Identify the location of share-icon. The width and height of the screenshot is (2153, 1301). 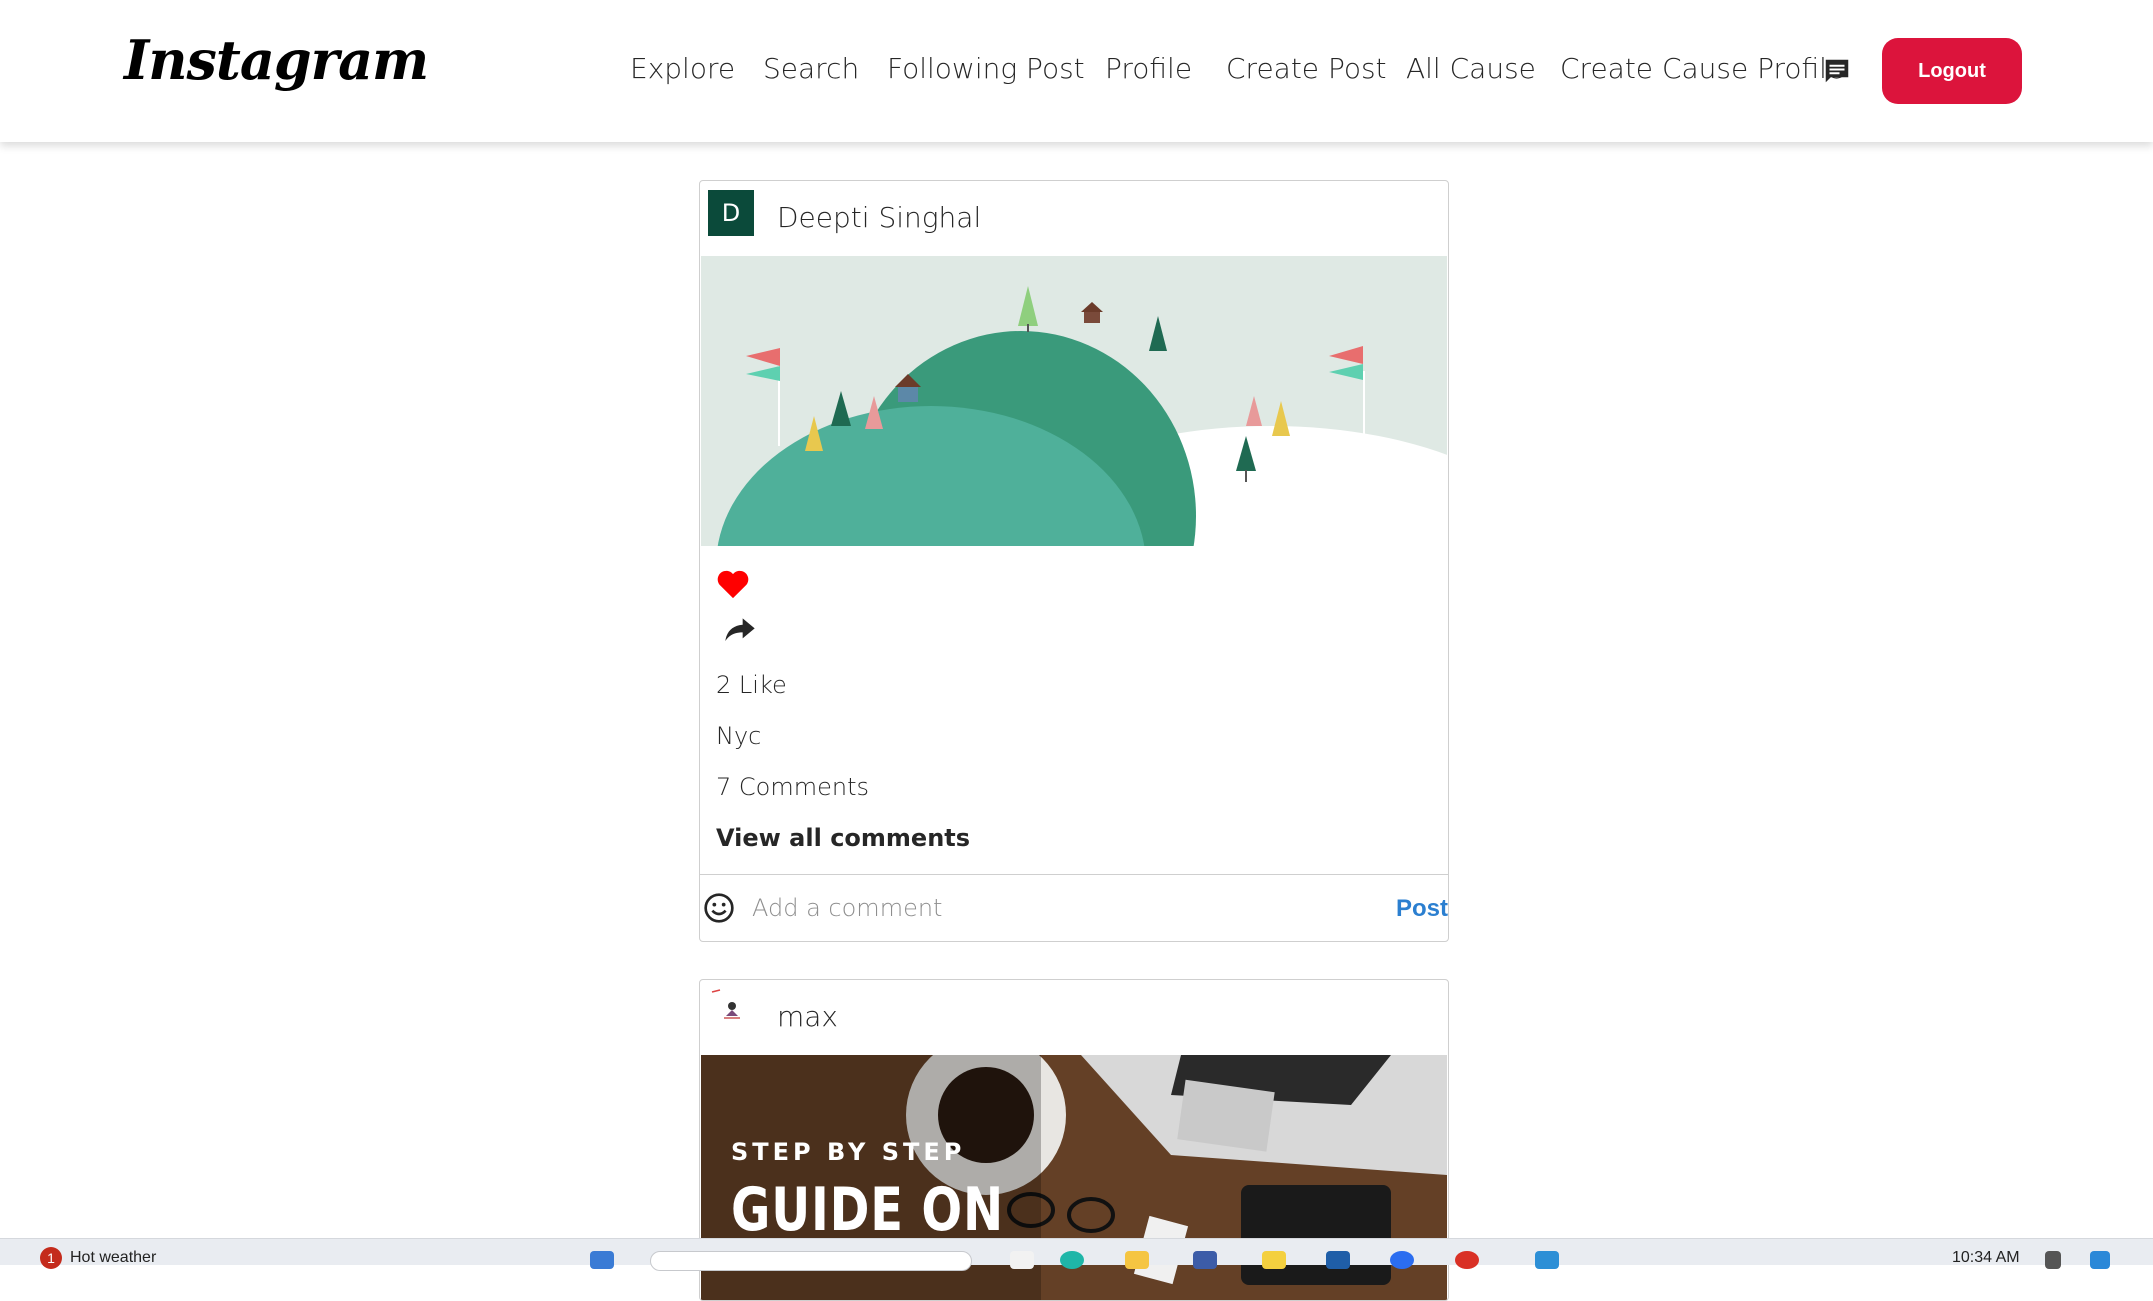
(740, 629).